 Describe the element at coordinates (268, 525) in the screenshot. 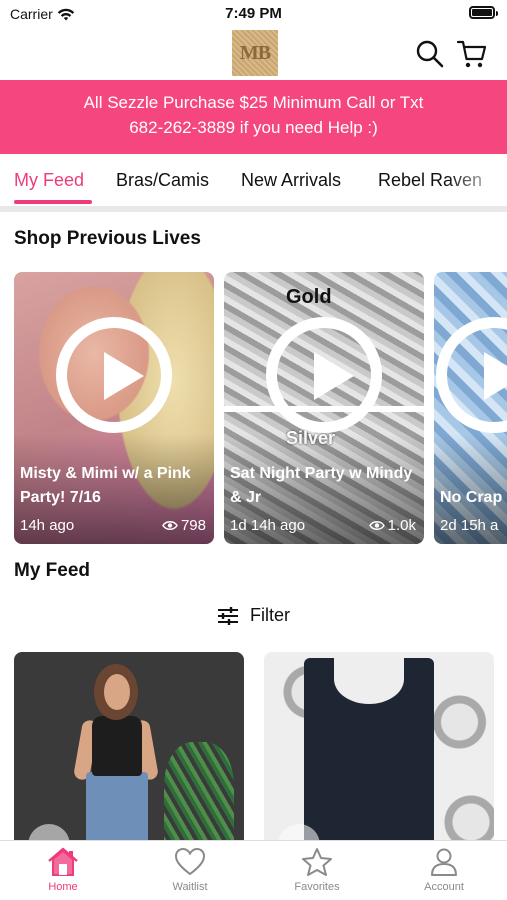

I see `live-time-ago: 1d 14h ago` at that location.